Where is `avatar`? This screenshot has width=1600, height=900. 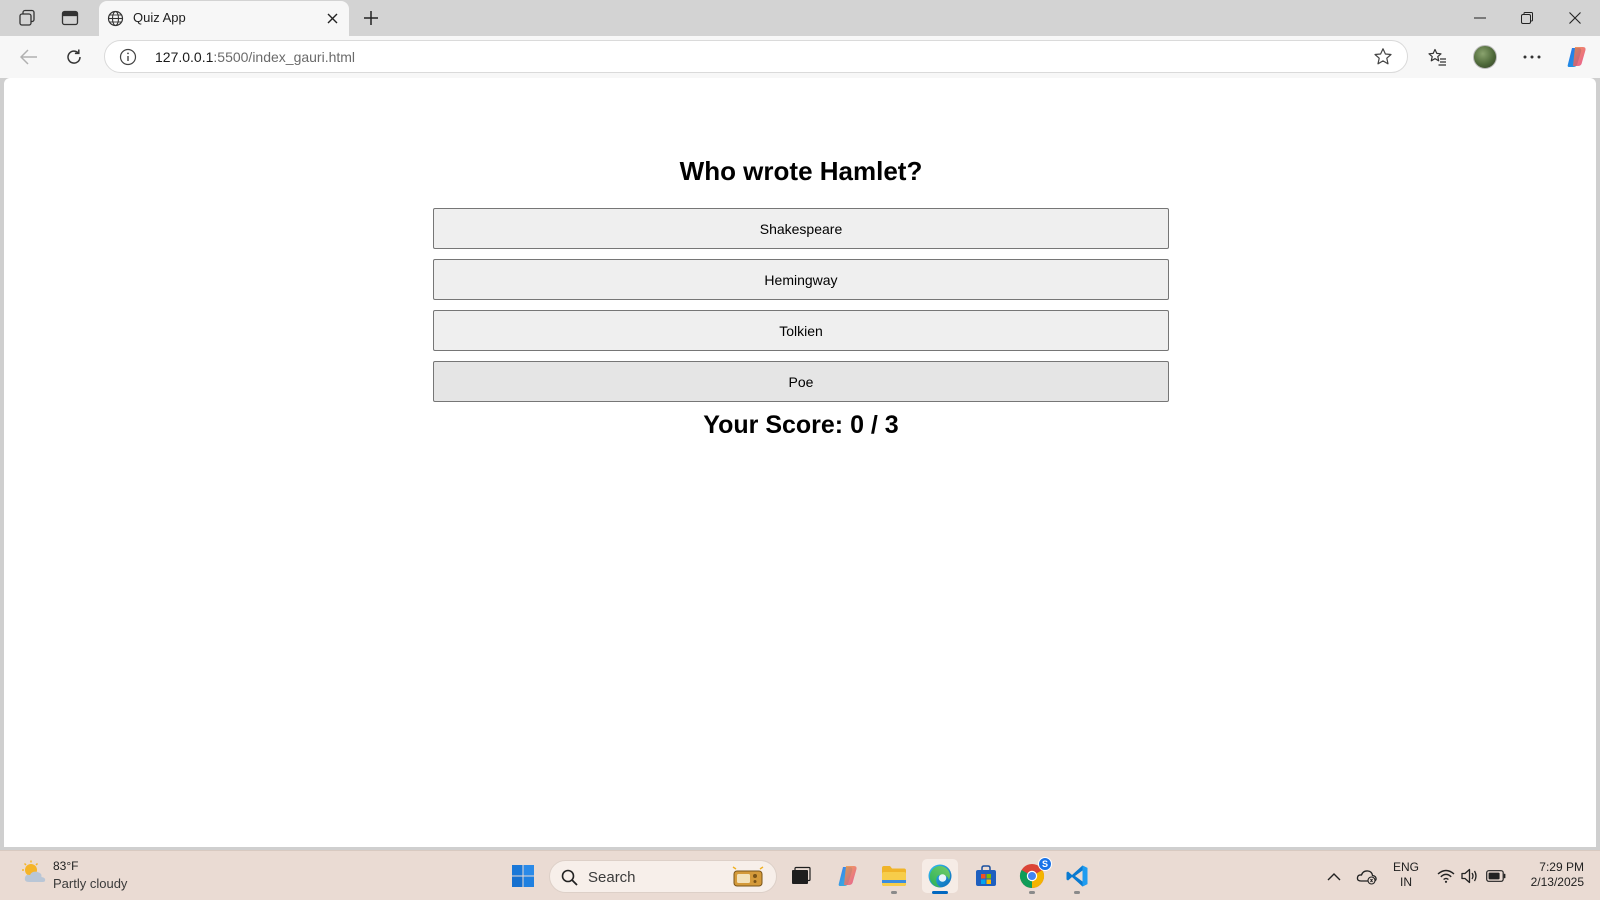
avatar is located at coordinates (1485, 57).